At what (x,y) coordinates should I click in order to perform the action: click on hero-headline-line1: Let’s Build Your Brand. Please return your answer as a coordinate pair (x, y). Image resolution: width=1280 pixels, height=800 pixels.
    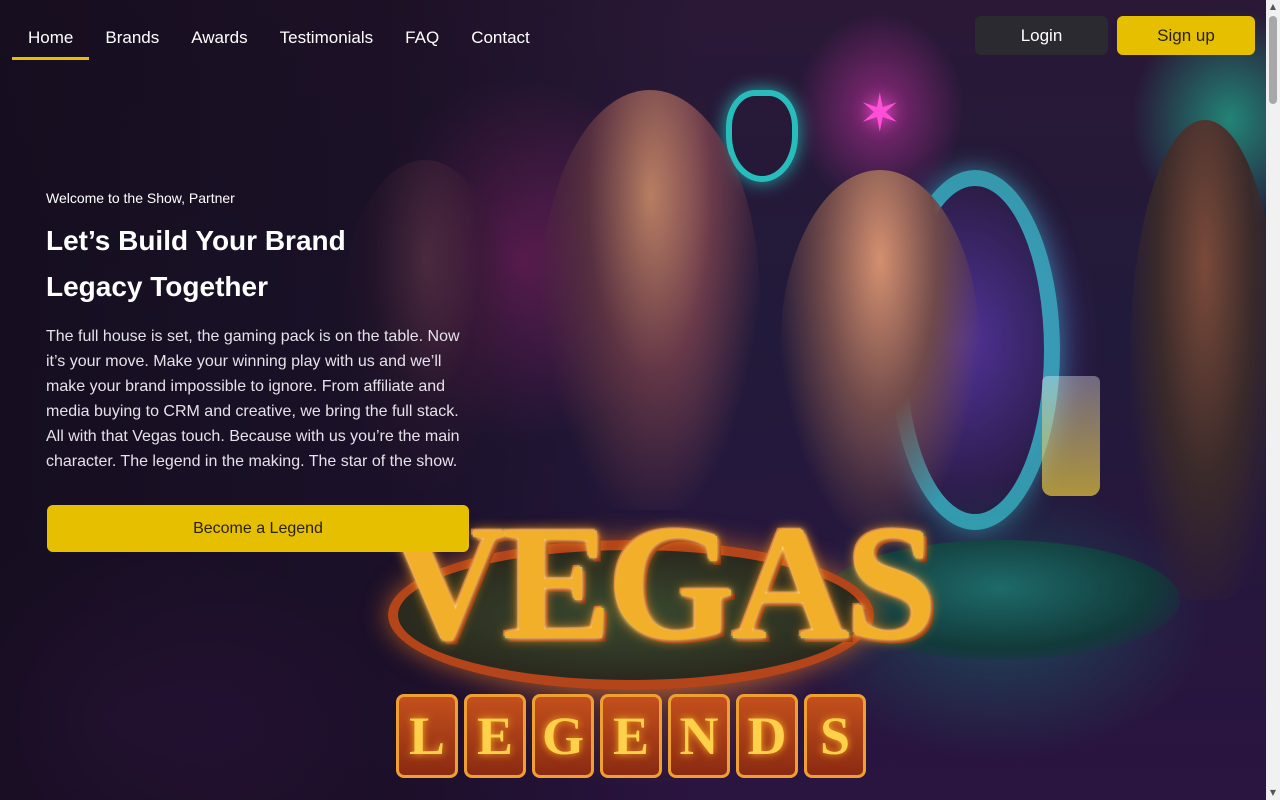
    Looking at the image, I should click on (196, 240).